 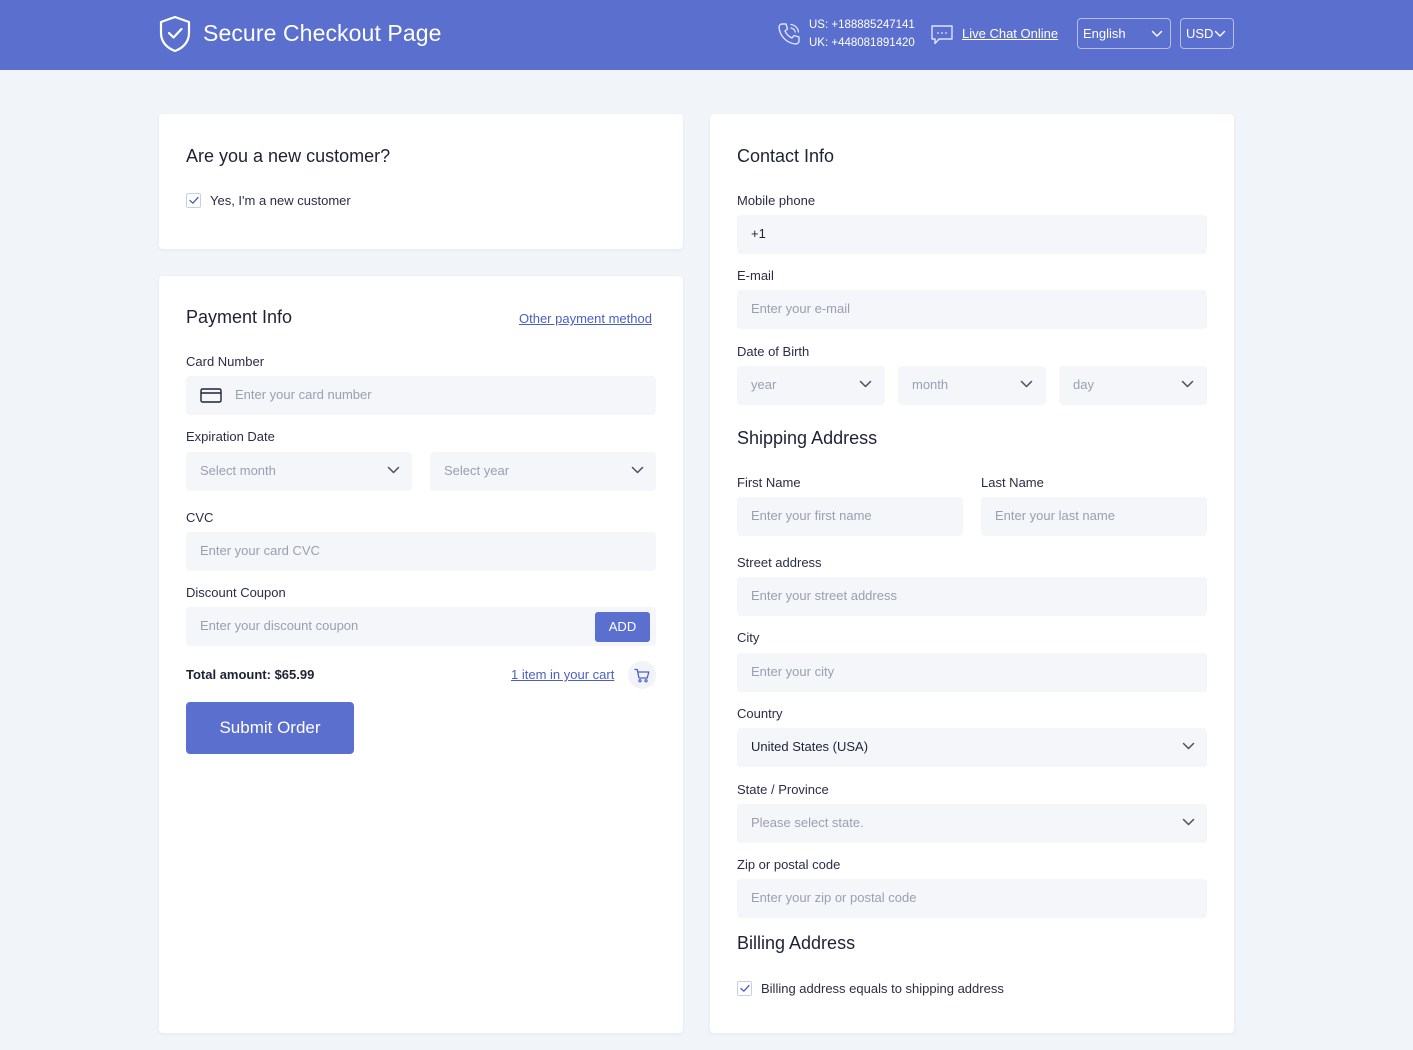 What do you see at coordinates (930, 384) in the screenshot?
I see `dob-month-placeholder: month` at bounding box center [930, 384].